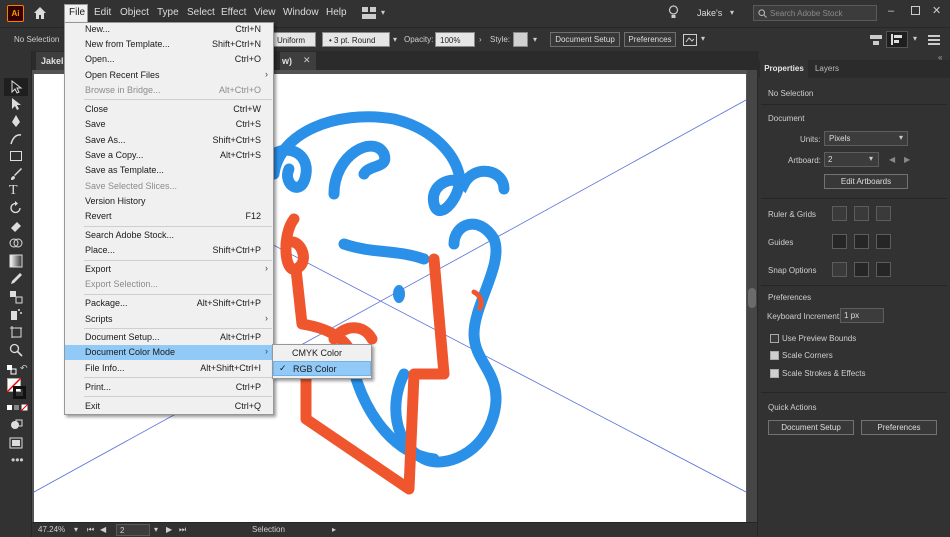 The height and width of the screenshot is (537, 950). What do you see at coordinates (16, 279) in the screenshot?
I see `eyedropper-tool-icon` at bounding box center [16, 279].